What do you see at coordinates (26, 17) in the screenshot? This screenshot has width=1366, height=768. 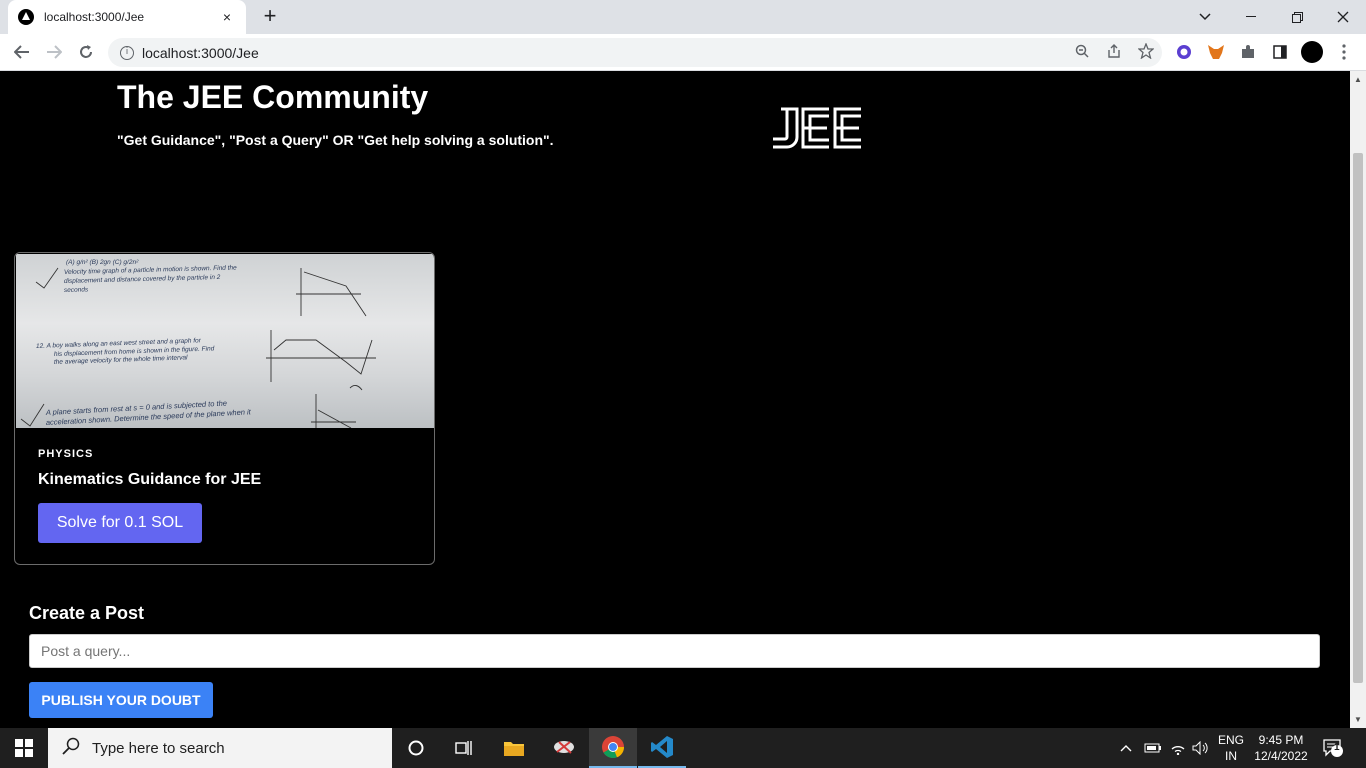 I see `vercel-favicon-icon` at bounding box center [26, 17].